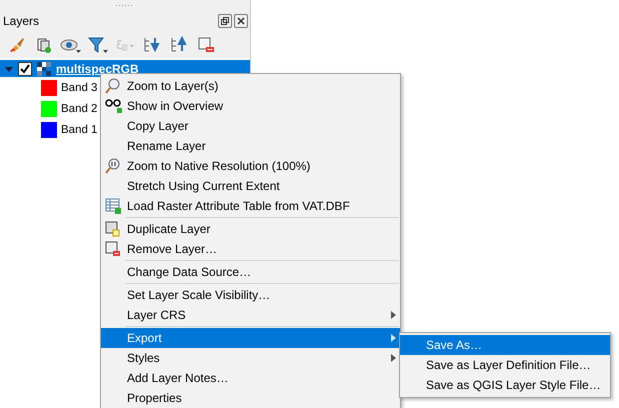 The image size is (619, 408). Describe the element at coordinates (79, 108) in the screenshot. I see `band-label: Band 2` at that location.